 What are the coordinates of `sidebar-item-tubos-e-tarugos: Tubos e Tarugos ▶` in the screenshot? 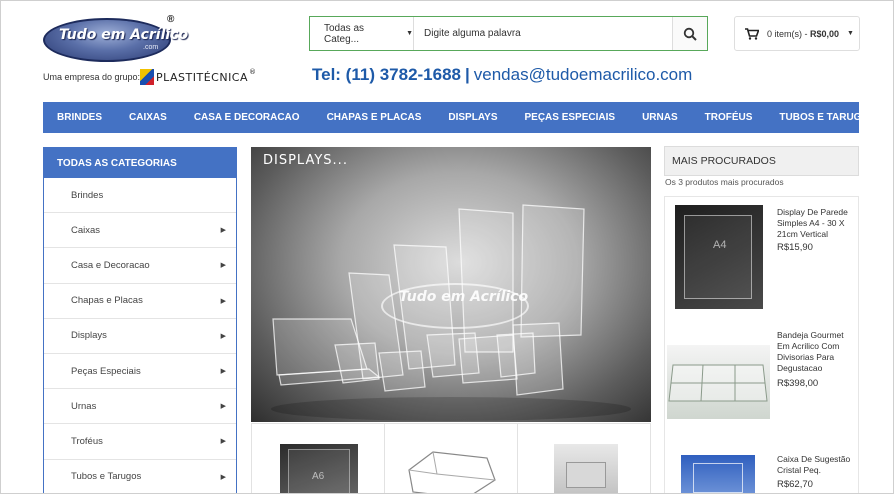 It's located at (140, 477).